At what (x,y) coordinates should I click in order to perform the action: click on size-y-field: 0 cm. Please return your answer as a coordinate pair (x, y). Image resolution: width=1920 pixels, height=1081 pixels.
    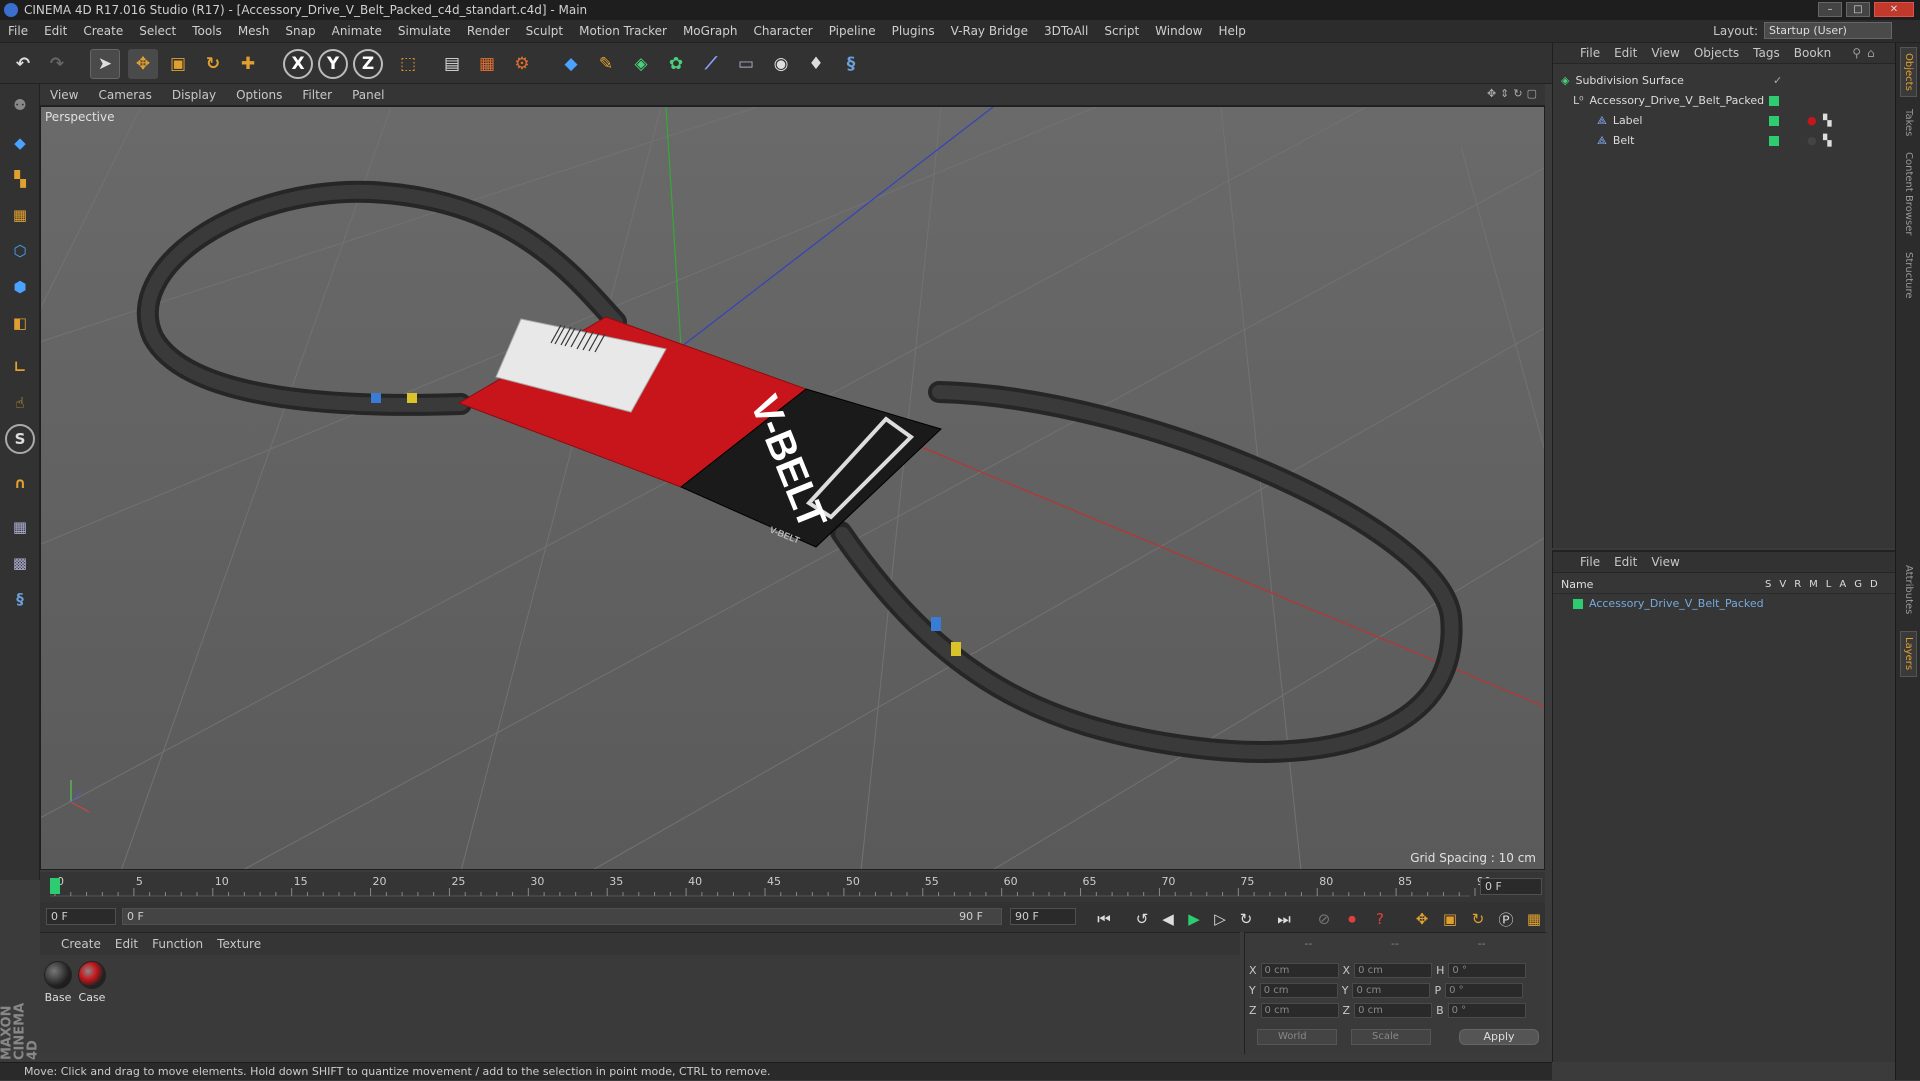
    Looking at the image, I should click on (1391, 990).